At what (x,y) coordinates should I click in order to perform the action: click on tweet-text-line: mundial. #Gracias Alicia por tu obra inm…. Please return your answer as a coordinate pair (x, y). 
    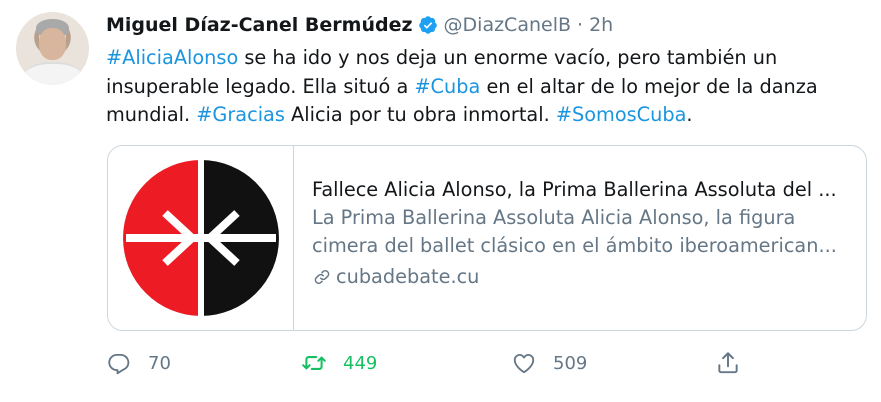
    Looking at the image, I should click on (486, 115).